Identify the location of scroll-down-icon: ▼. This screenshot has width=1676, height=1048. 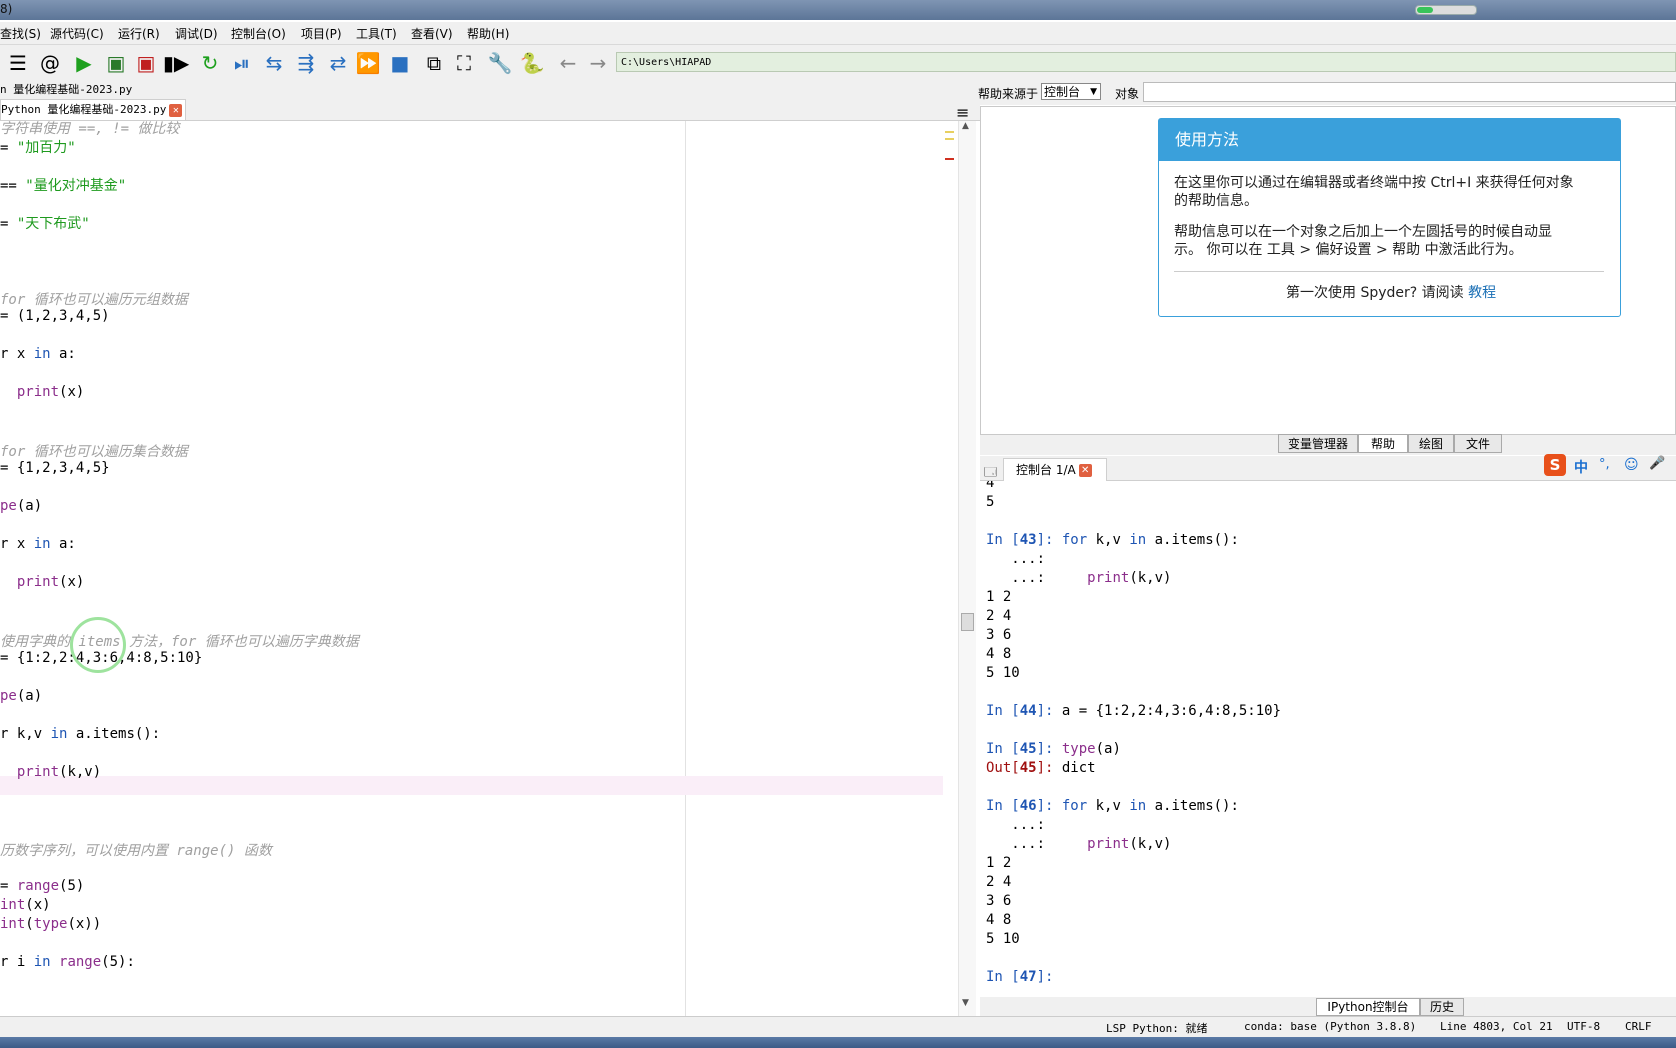
(965, 1003).